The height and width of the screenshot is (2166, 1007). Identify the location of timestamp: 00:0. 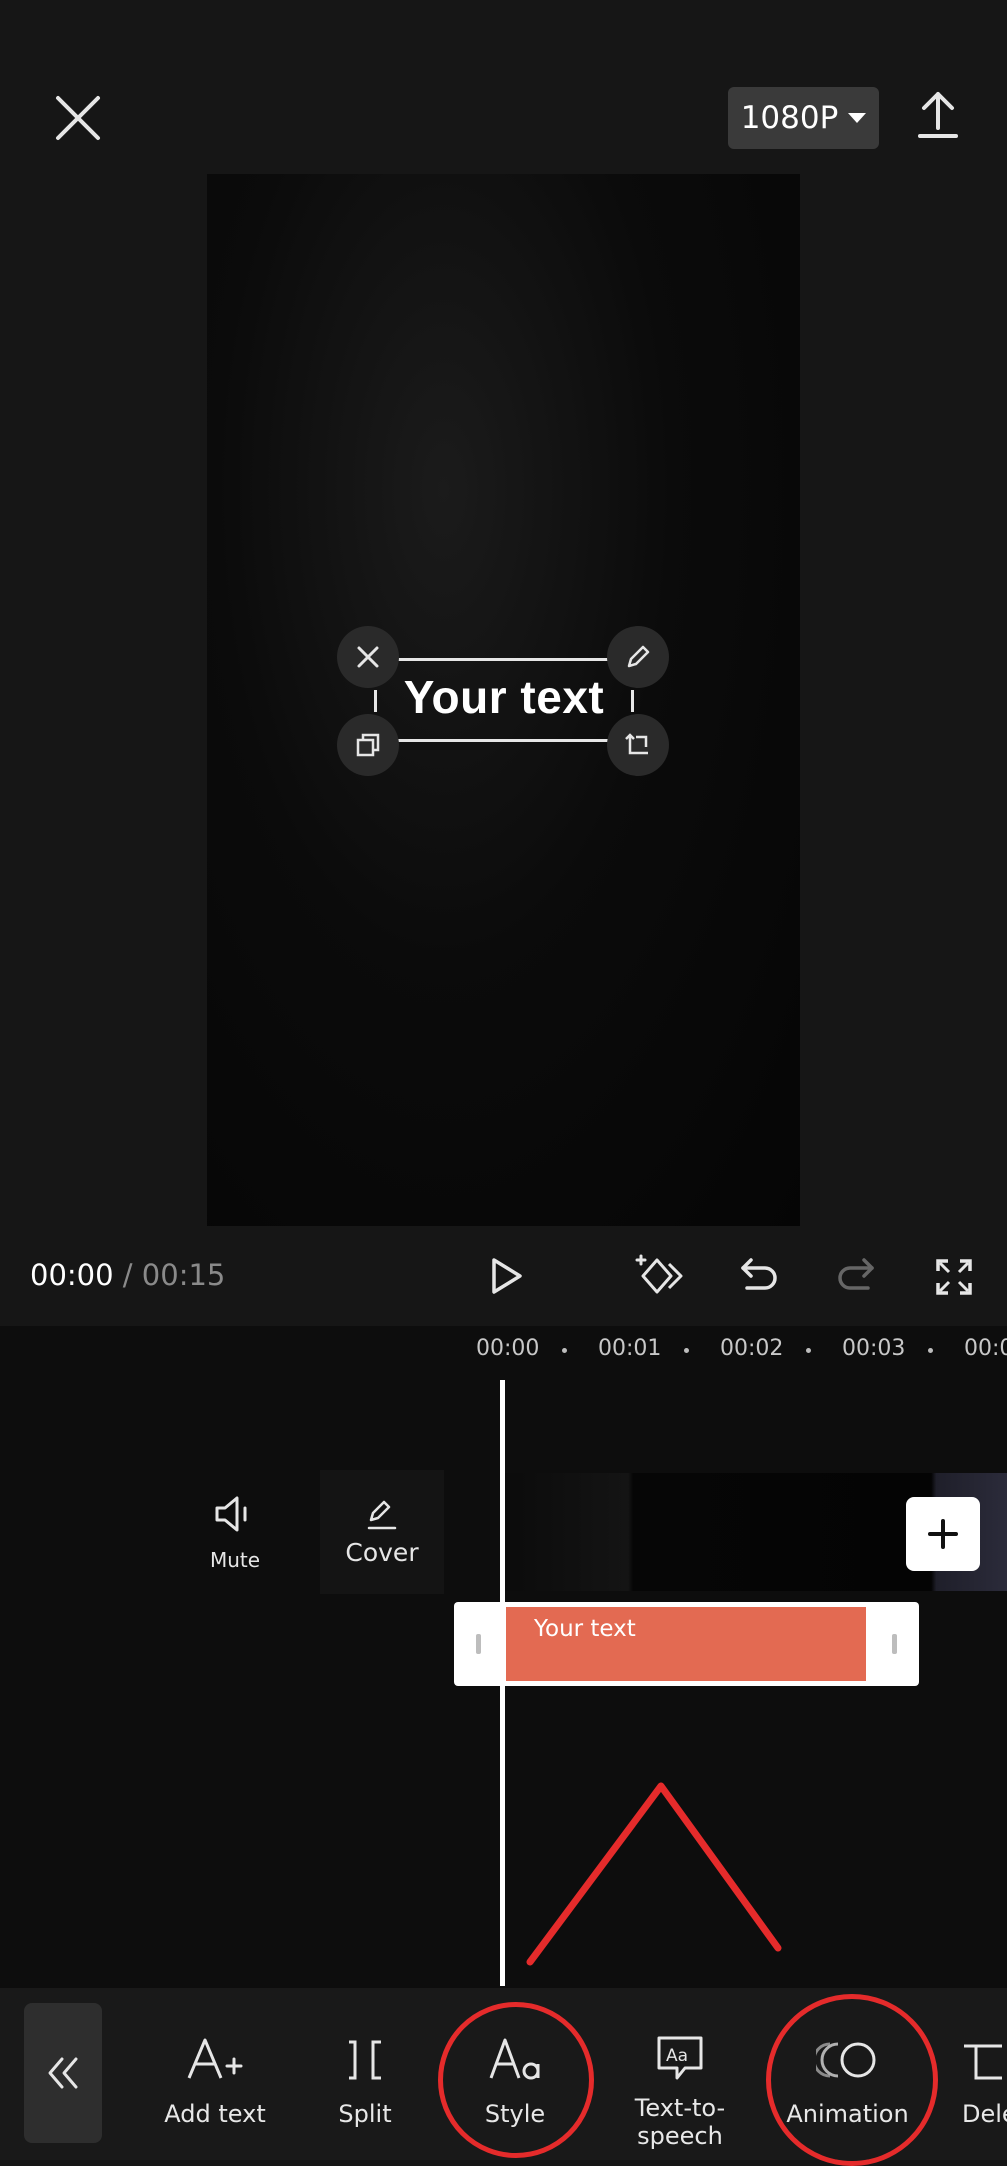
(985, 1348).